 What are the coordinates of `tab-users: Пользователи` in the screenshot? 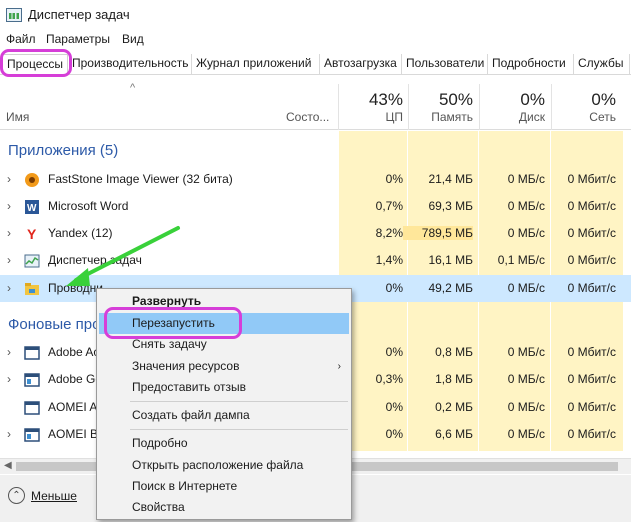 It's located at (445, 64).